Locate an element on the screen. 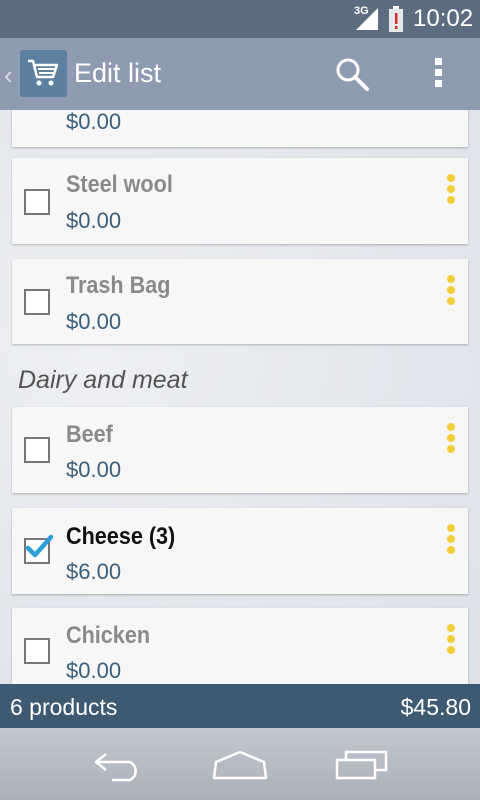 Image resolution: width=480 pixels, height=800 pixels. page-title: Edit list is located at coordinates (118, 73).